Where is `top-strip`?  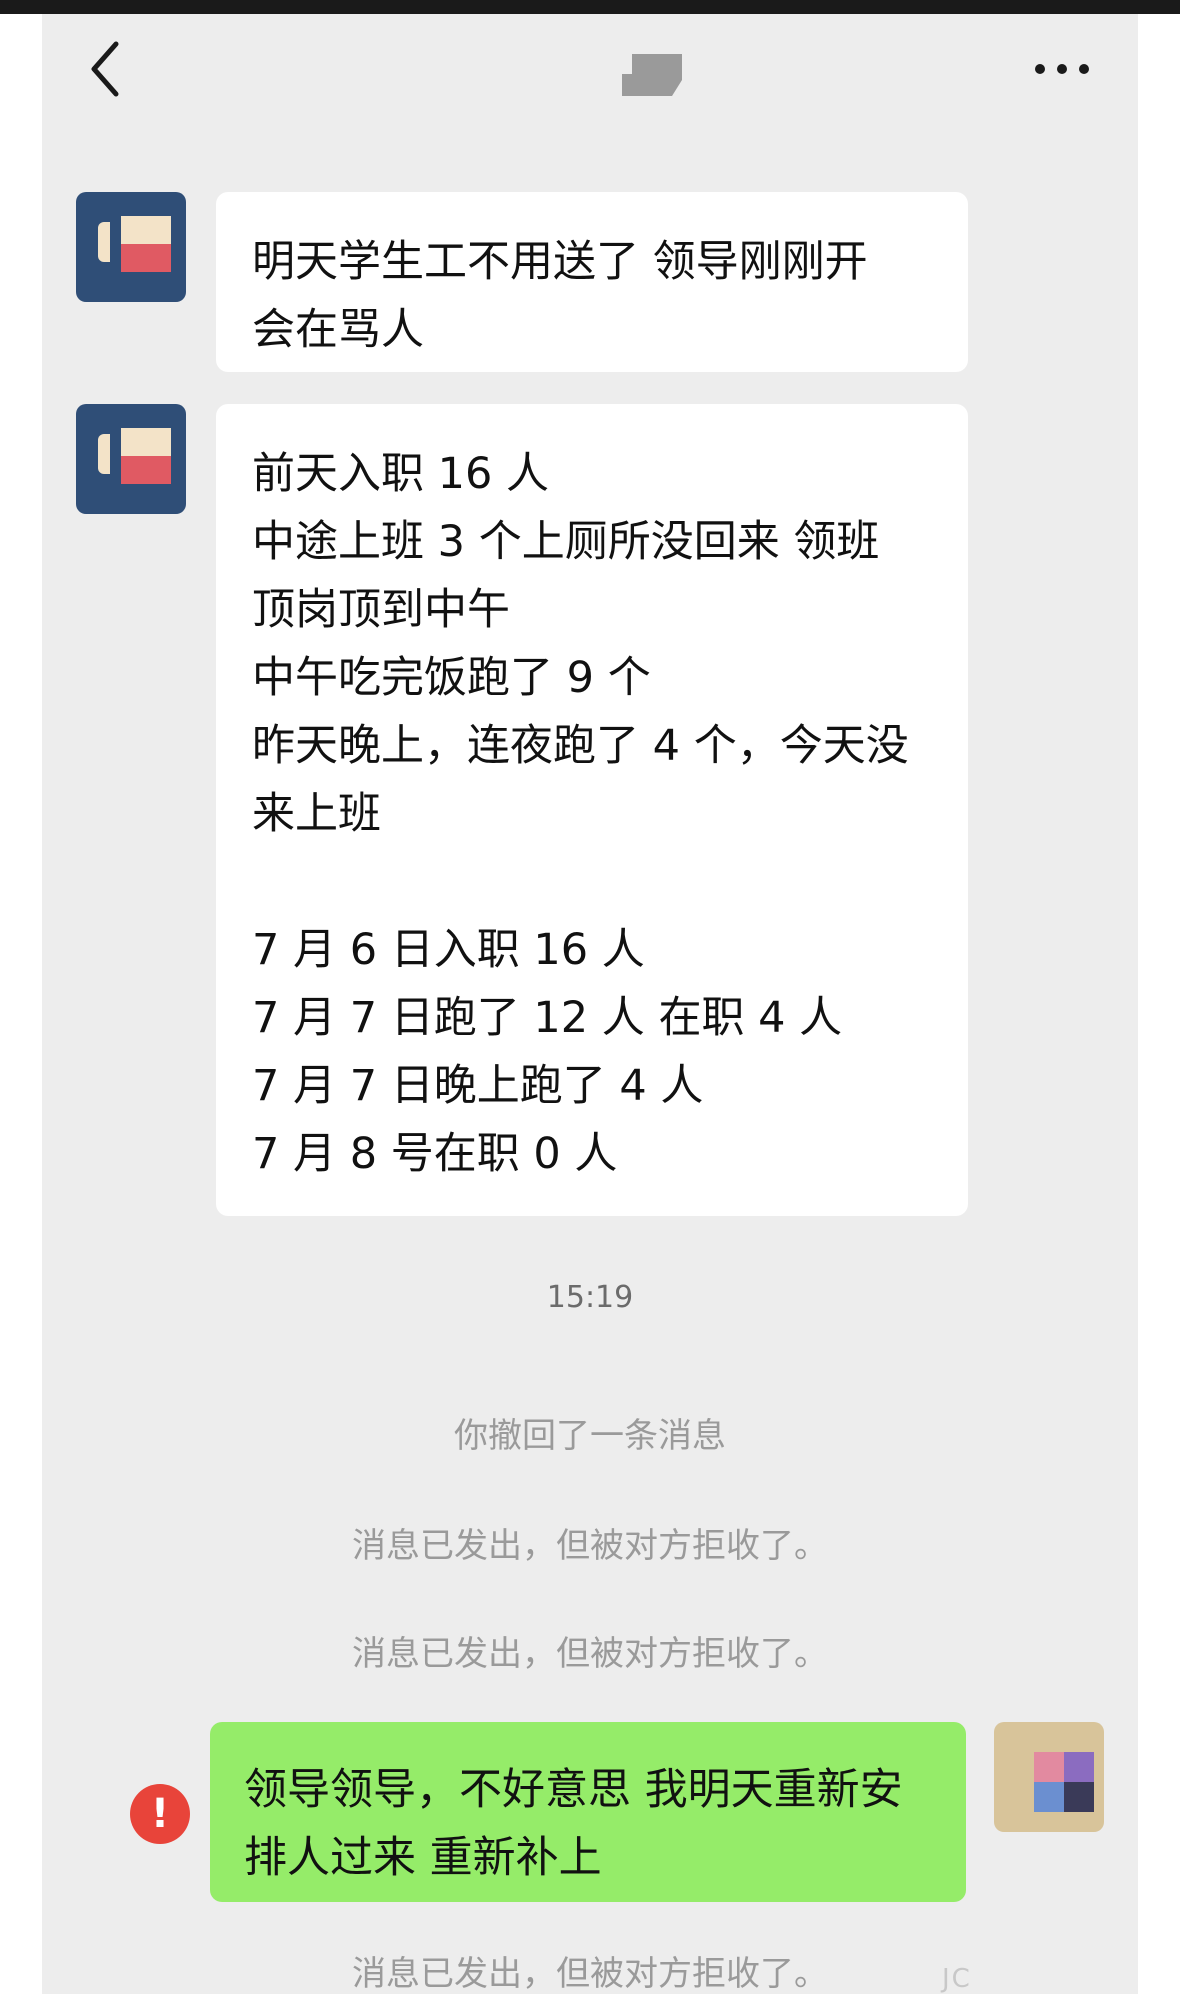 top-strip is located at coordinates (590, 7).